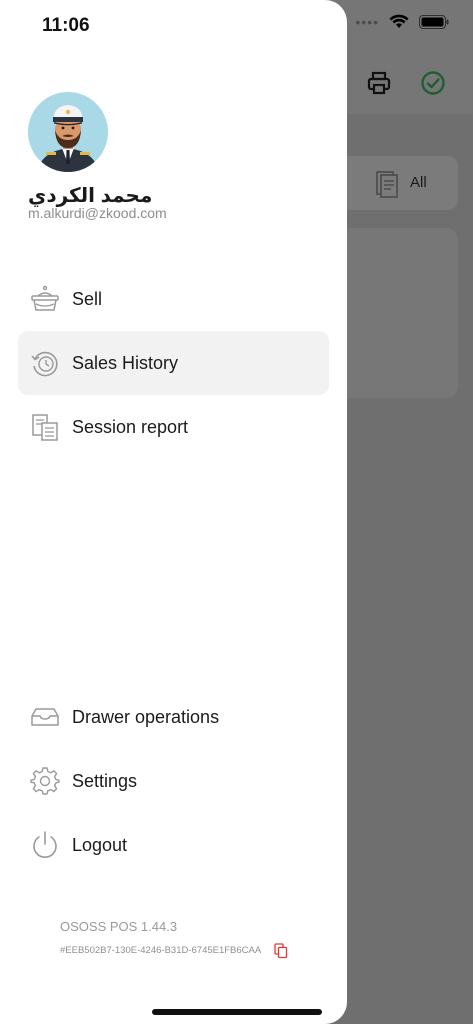  I want to click on menu-item-logout: Logout, so click(173, 845).